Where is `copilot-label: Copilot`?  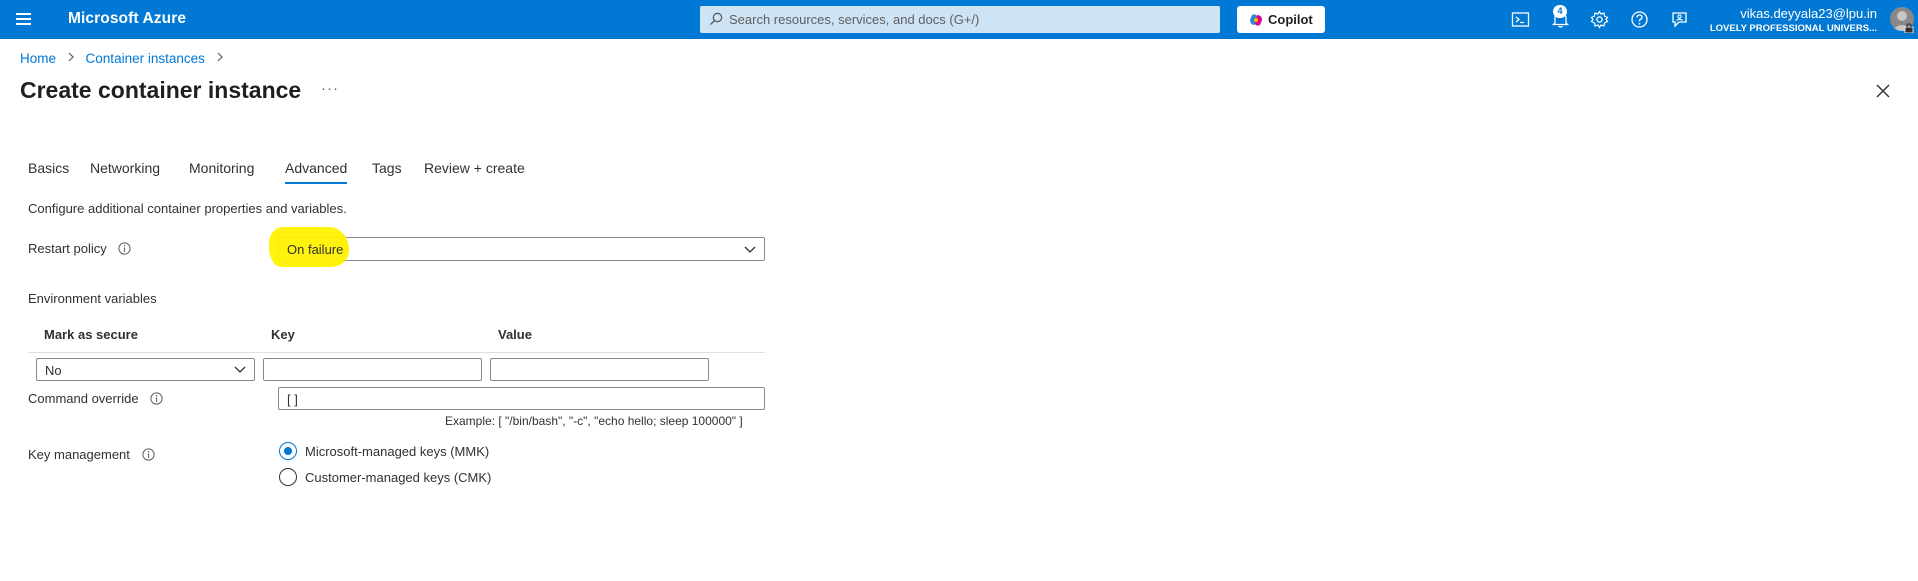
copilot-label: Copilot is located at coordinates (1290, 19).